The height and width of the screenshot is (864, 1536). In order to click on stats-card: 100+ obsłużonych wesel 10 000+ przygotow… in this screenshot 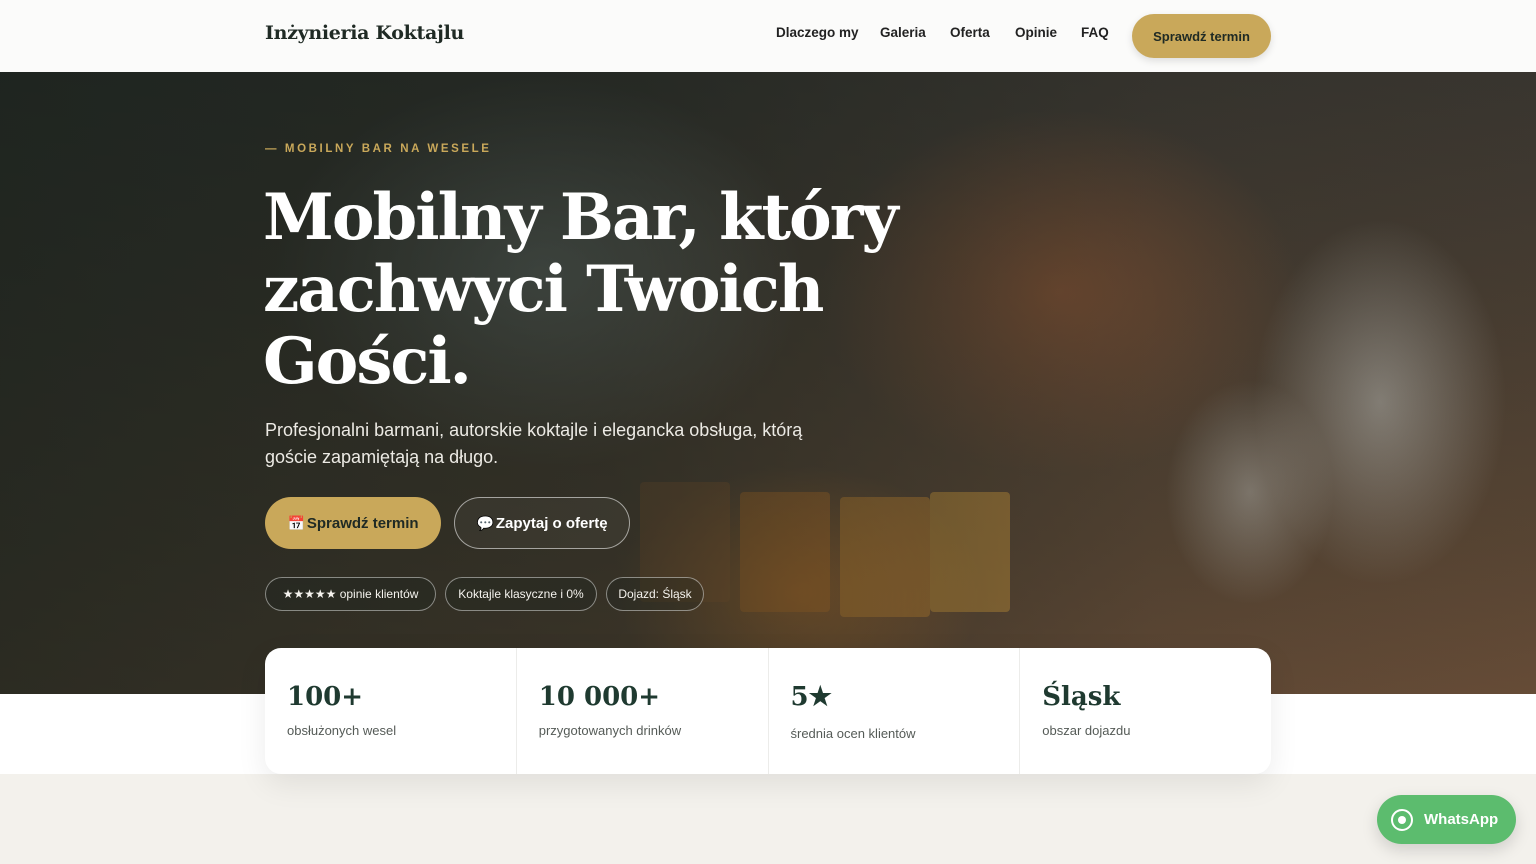, I will do `click(768, 711)`.